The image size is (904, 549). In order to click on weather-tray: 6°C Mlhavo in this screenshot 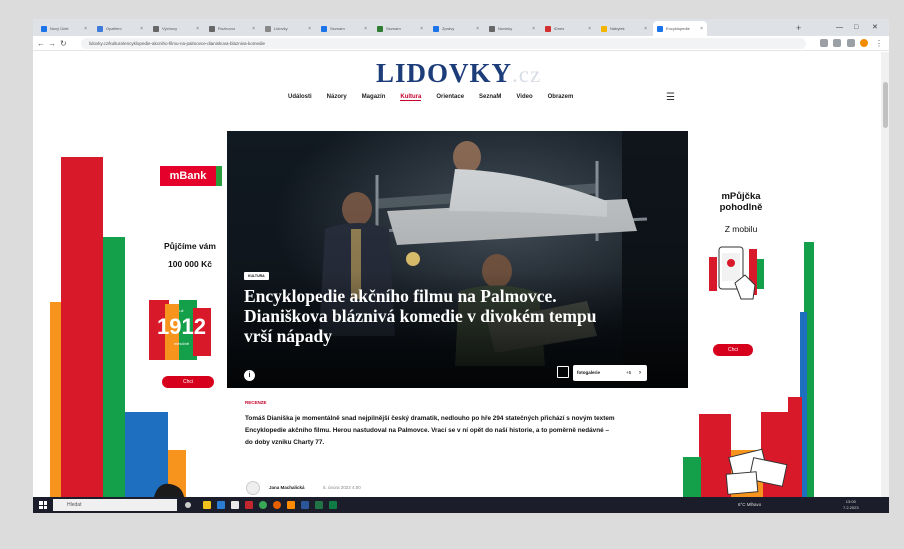, I will do `click(749, 505)`.